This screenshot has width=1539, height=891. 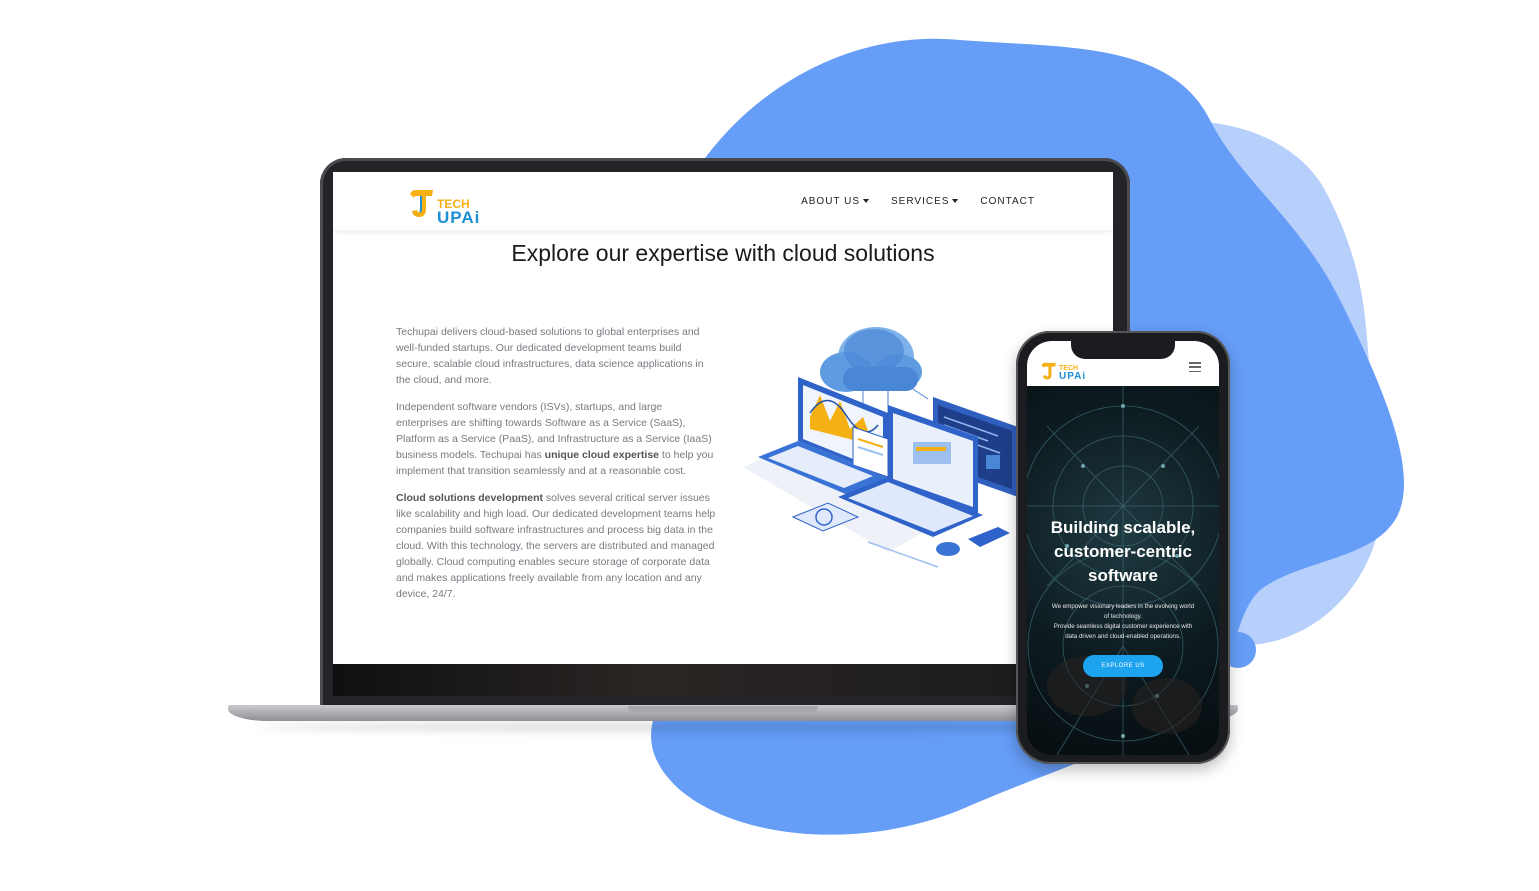 I want to click on hero-subtitle-line: of technology., so click(x=1123, y=616).